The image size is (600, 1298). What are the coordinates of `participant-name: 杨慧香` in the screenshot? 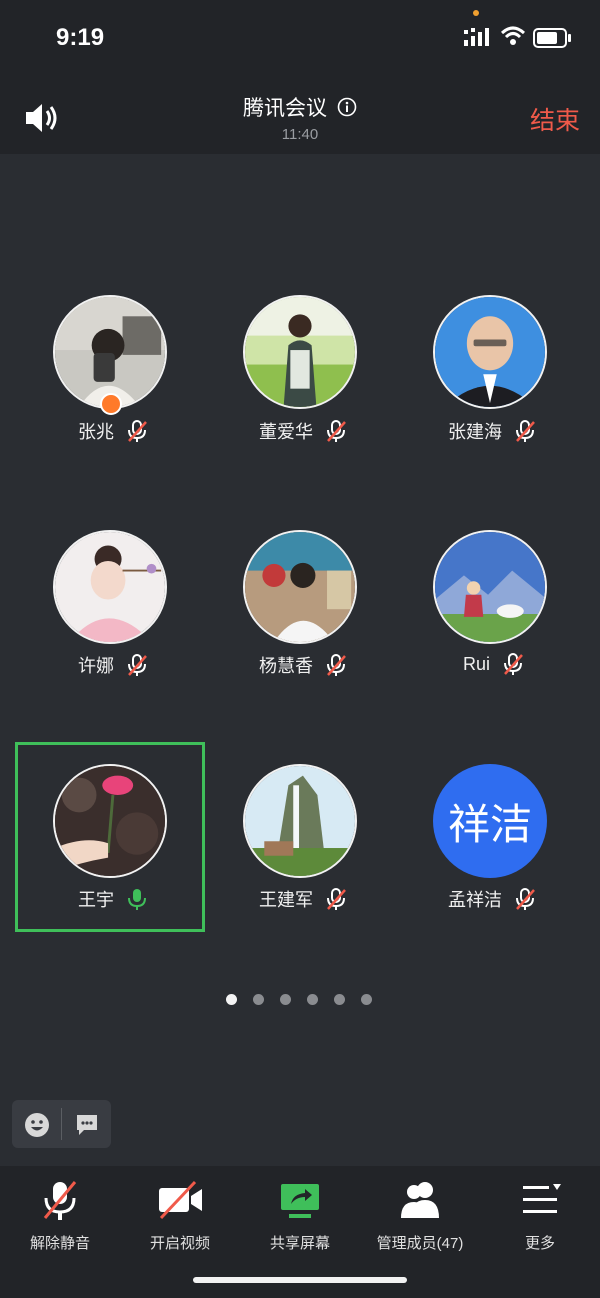 It's located at (286, 666).